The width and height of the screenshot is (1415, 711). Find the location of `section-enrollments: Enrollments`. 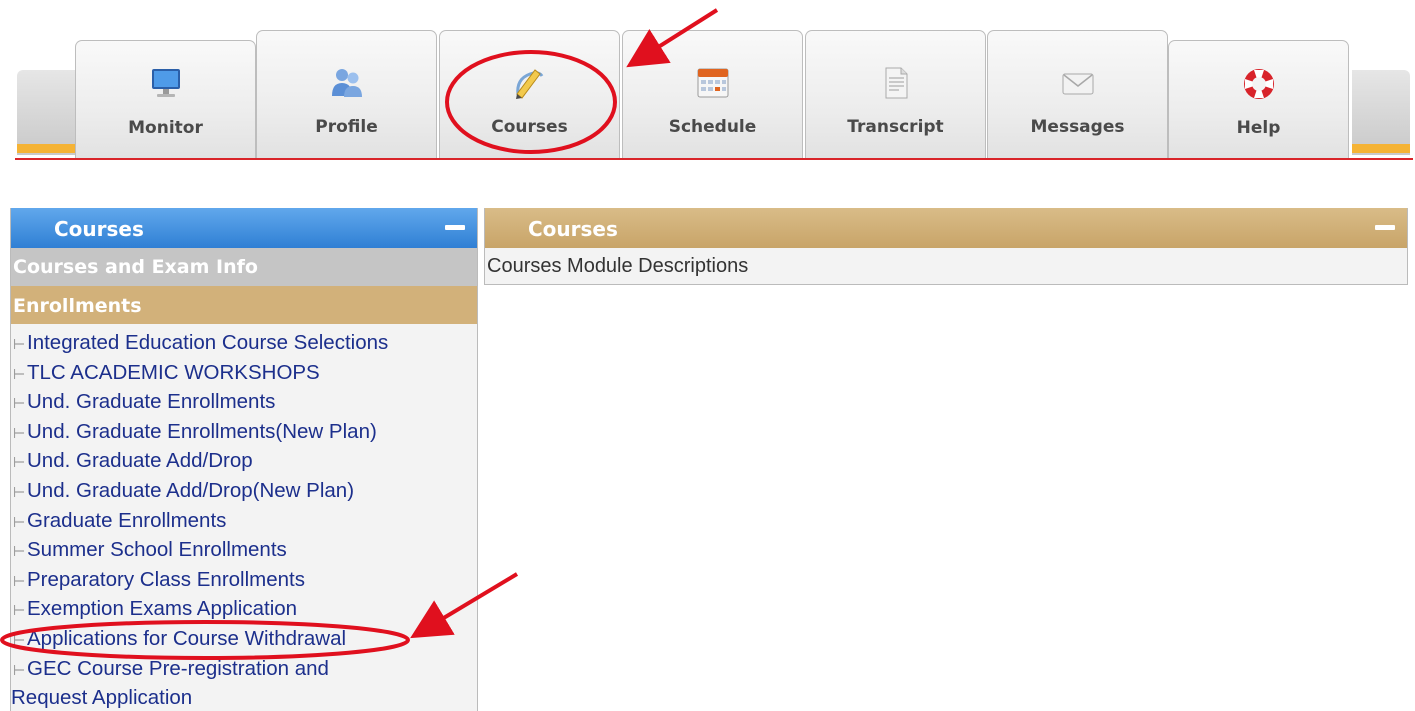

section-enrollments: Enrollments is located at coordinates (244, 305).